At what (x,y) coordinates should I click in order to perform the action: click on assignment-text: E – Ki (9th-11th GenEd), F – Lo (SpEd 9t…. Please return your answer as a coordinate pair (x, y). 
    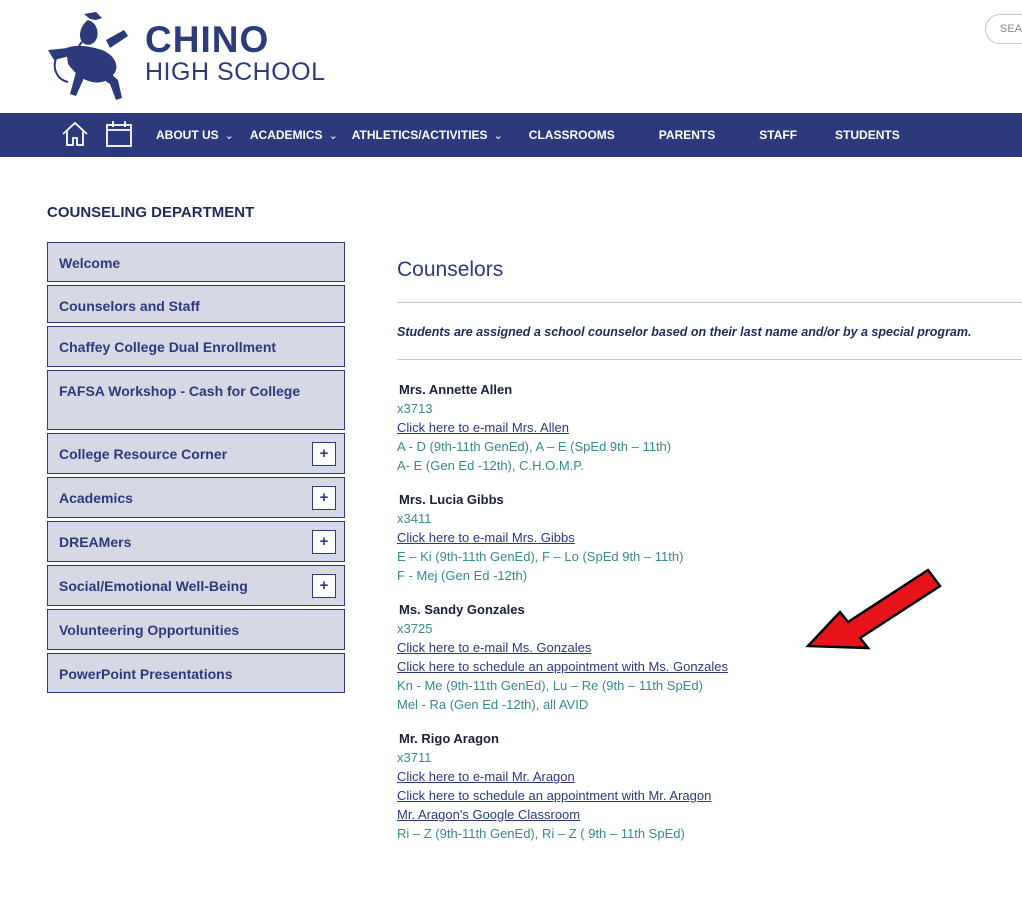
    Looking at the image, I should click on (540, 556).